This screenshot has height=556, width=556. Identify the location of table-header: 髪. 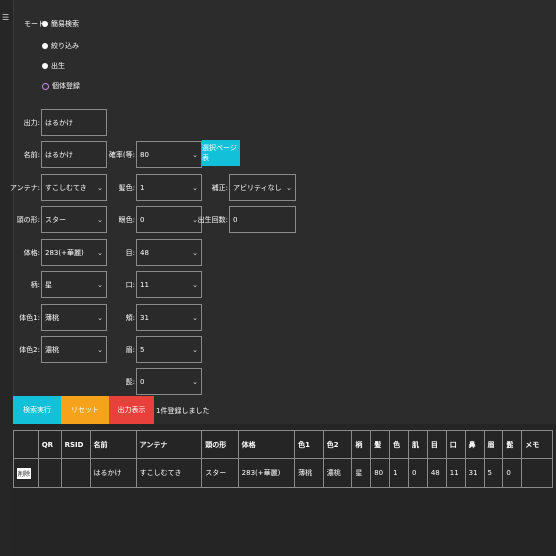
(380, 444).